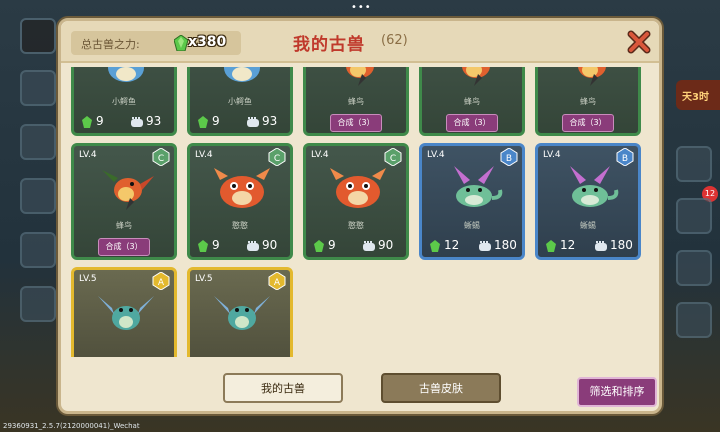 The height and width of the screenshot is (432, 720). What do you see at coordinates (361, 7) in the screenshot?
I see `menu-dots-icon: •••` at bounding box center [361, 7].